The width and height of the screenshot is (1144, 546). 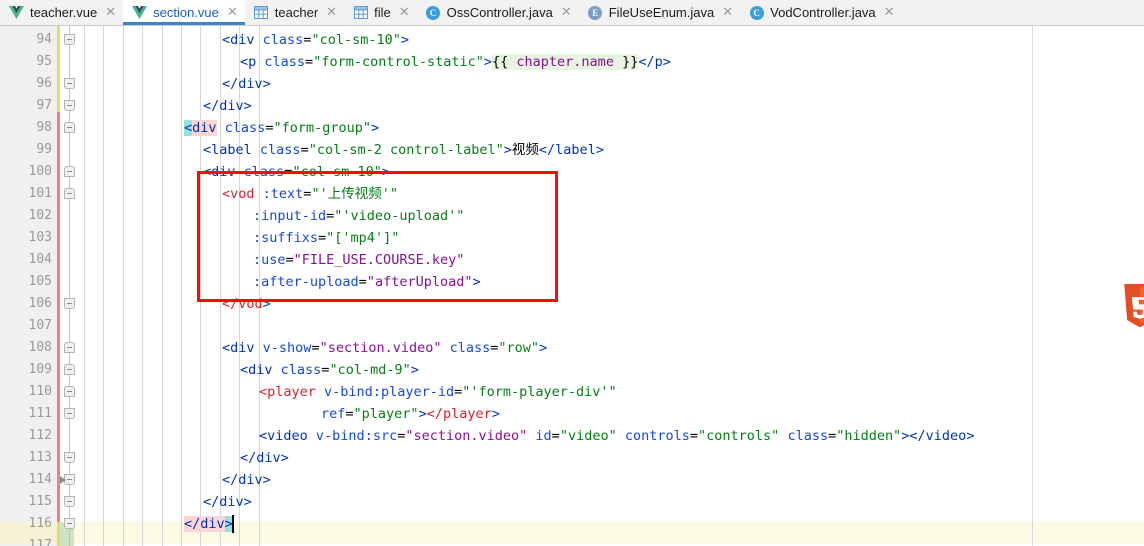 I want to click on code-line: ref="player"></player>, so click(x=410, y=414).